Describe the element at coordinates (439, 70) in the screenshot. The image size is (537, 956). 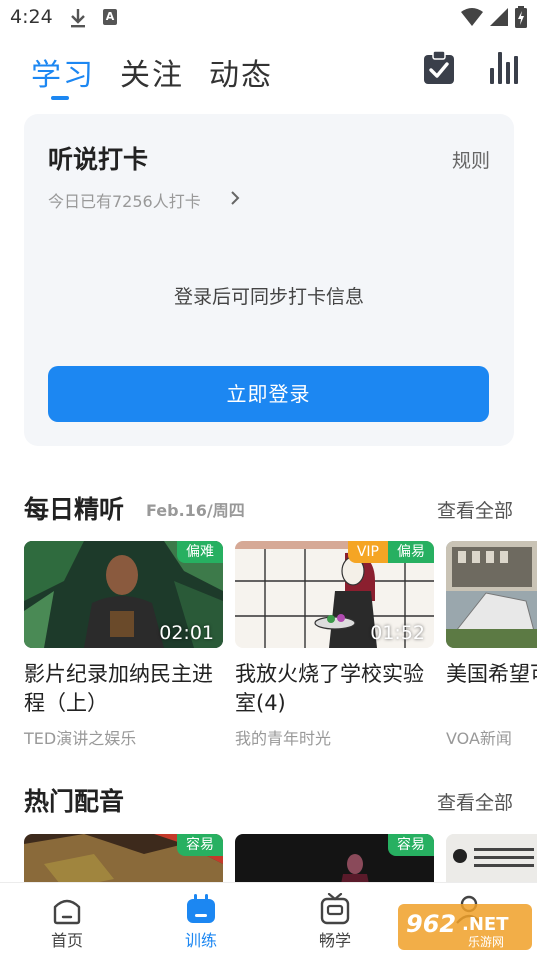
I see `checklist-icon` at that location.